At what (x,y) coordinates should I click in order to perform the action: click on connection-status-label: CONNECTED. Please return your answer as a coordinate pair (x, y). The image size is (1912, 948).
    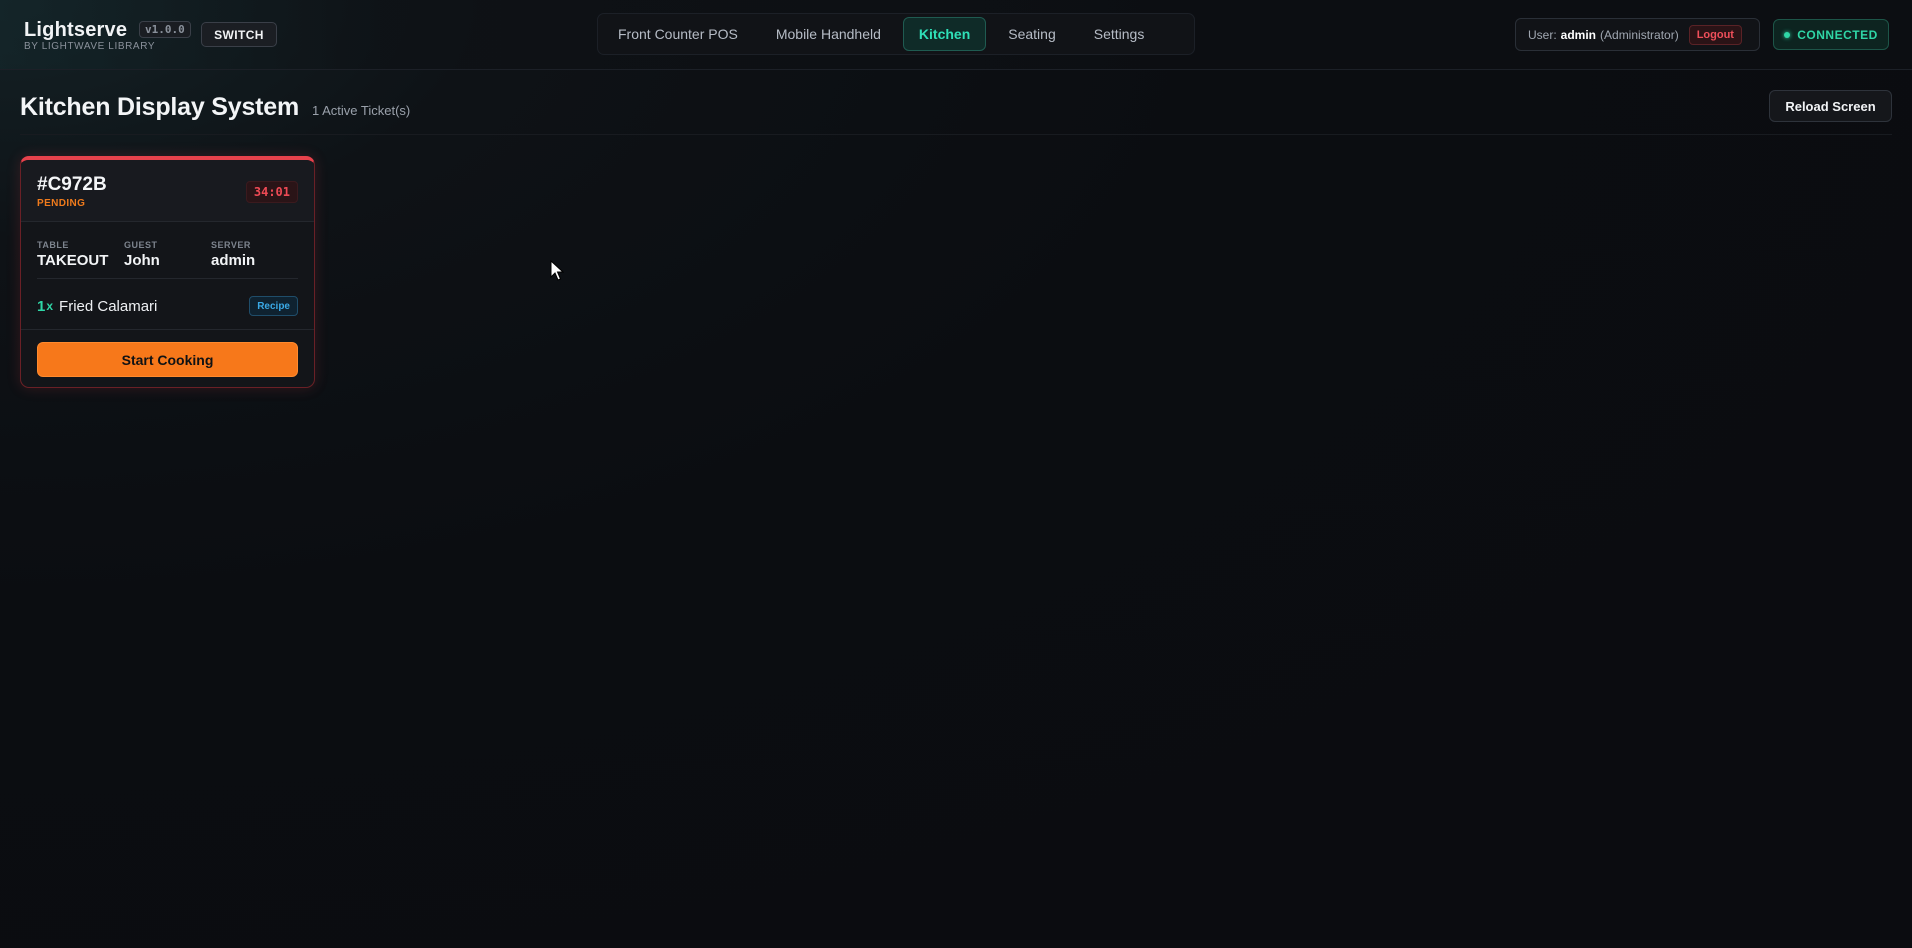
    Looking at the image, I should click on (1837, 34).